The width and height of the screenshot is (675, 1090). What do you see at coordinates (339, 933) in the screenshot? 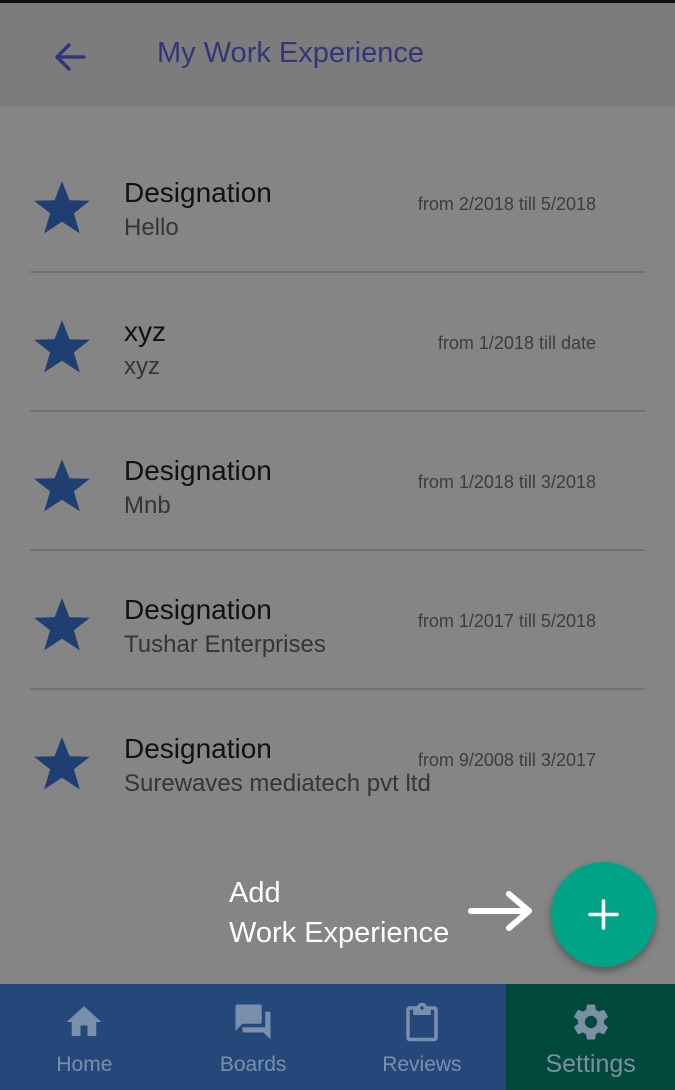
I see `hint-line-2: Work Experience` at bounding box center [339, 933].